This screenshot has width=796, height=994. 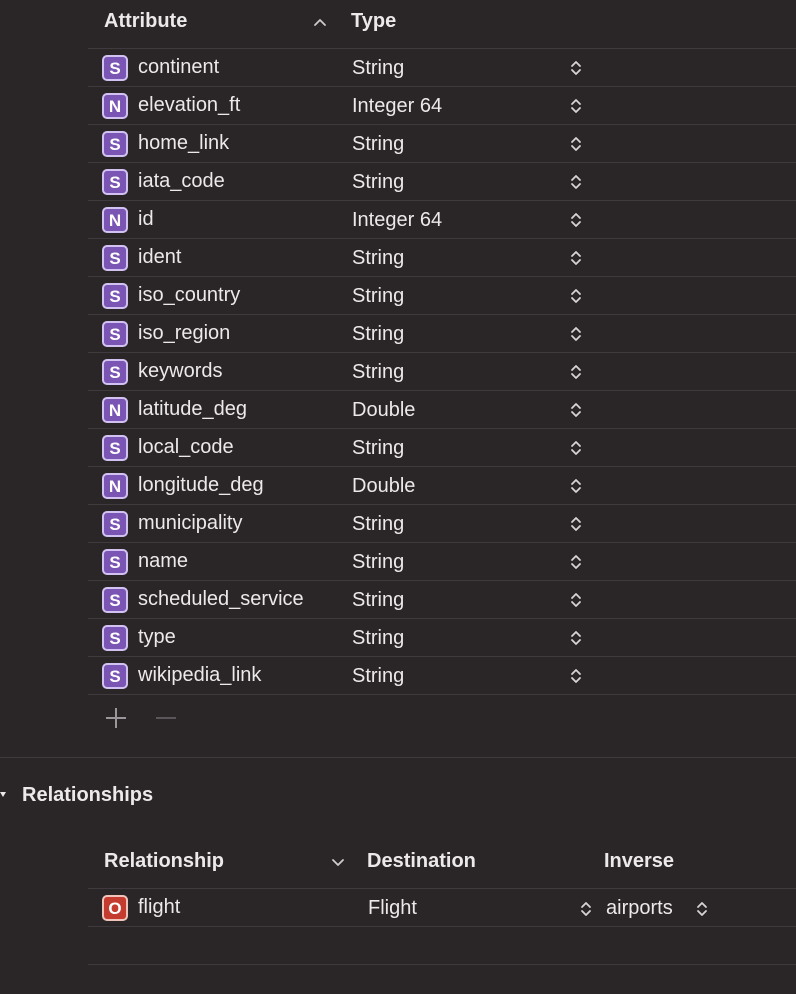 What do you see at coordinates (442, 296) in the screenshot?
I see `attribute-row: Siso_country String` at bounding box center [442, 296].